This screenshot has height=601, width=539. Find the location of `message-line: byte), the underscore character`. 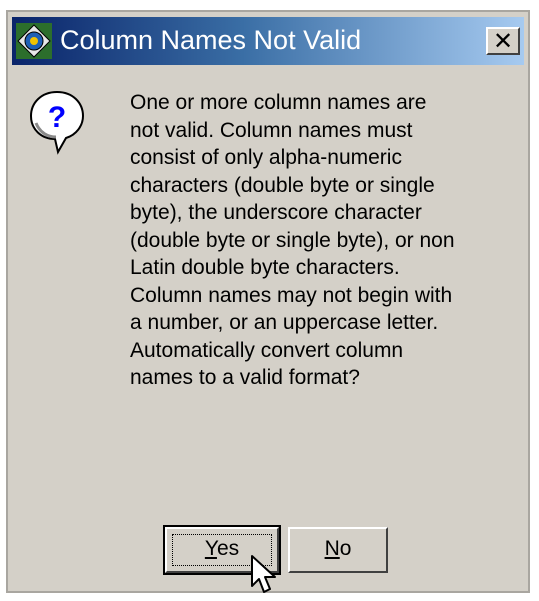

message-line: byte), the underscore character is located at coordinates (276, 212).